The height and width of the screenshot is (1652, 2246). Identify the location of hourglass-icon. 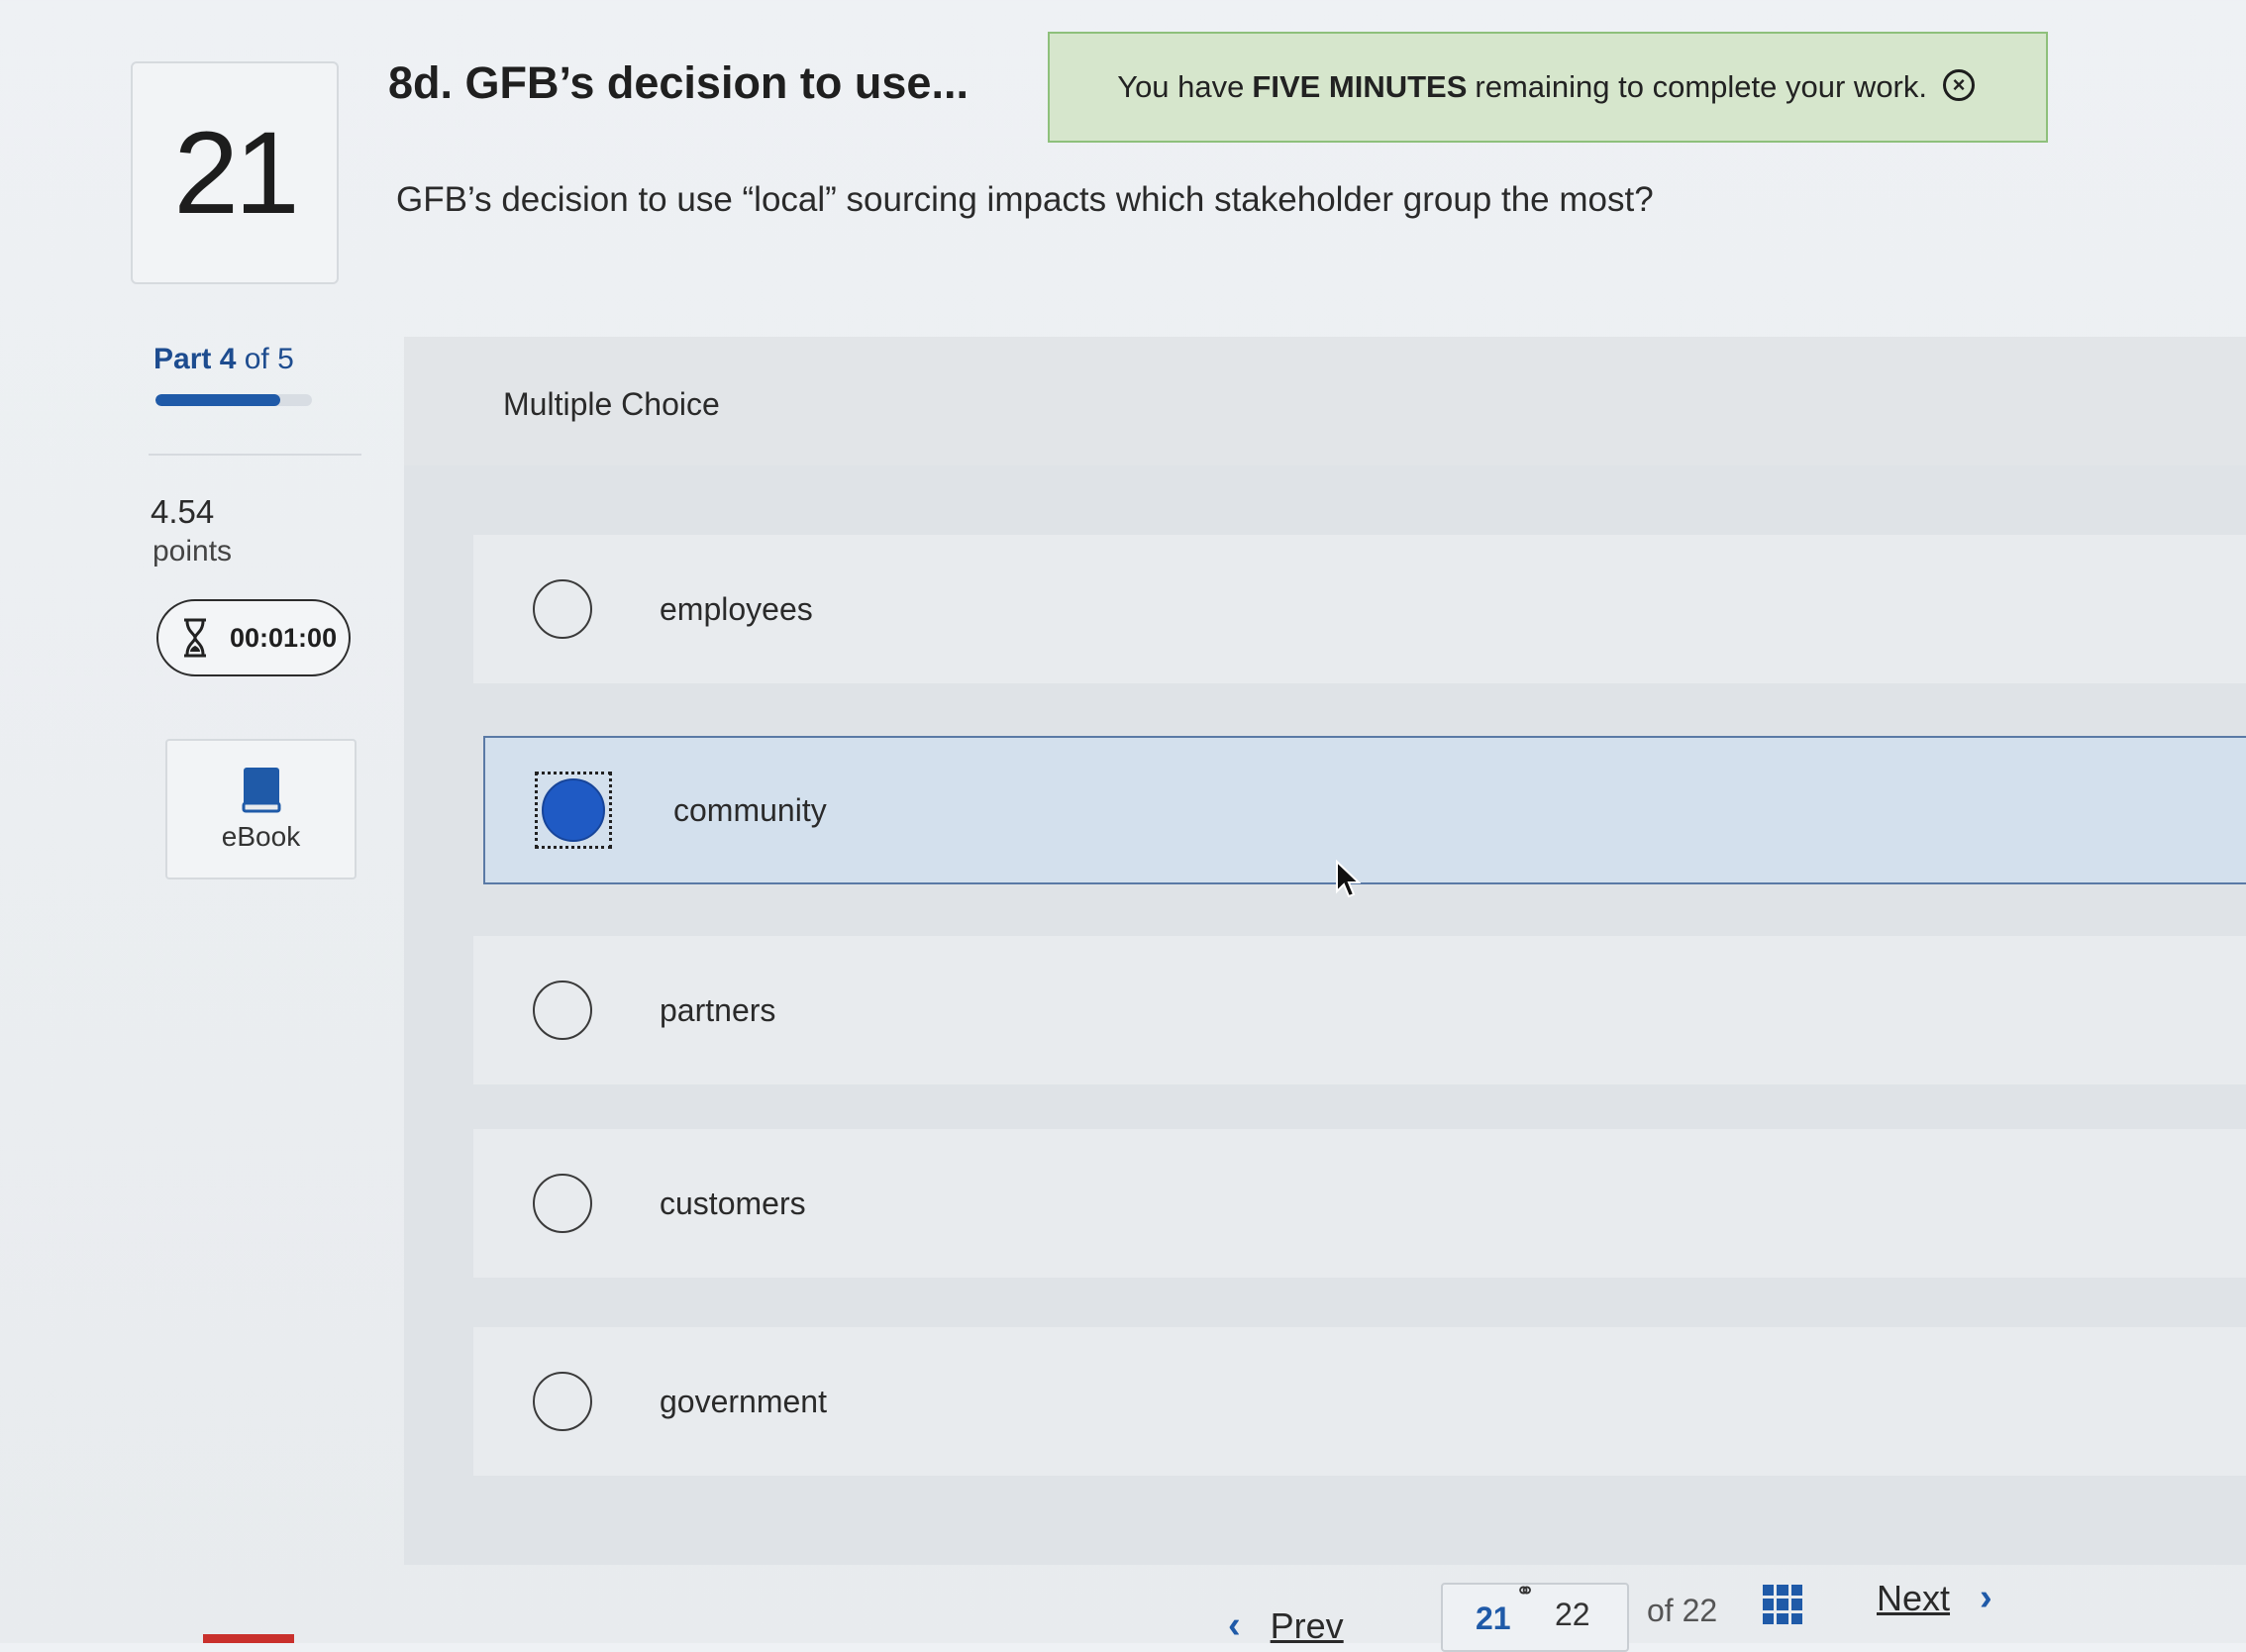
(195, 638).